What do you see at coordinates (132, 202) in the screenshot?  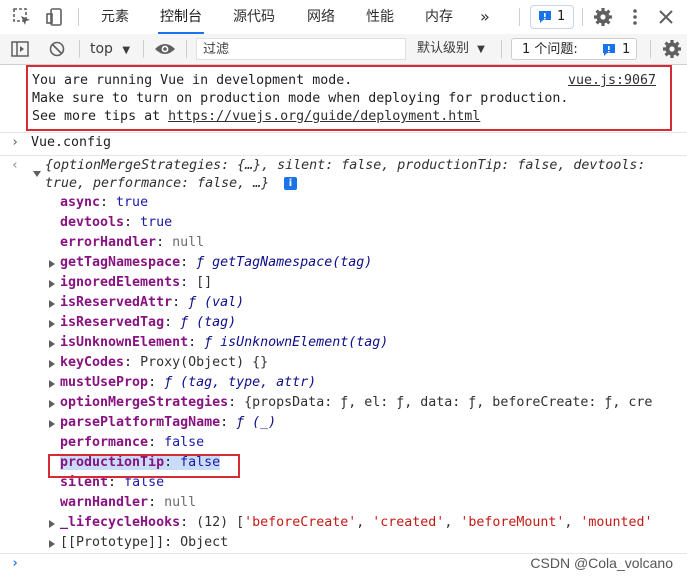 I see `property-value: true` at bounding box center [132, 202].